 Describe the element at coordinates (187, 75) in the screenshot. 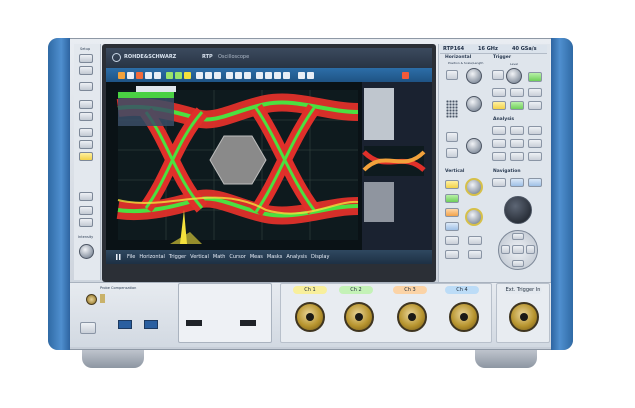

I see `toolbar-cursor-icon` at that location.